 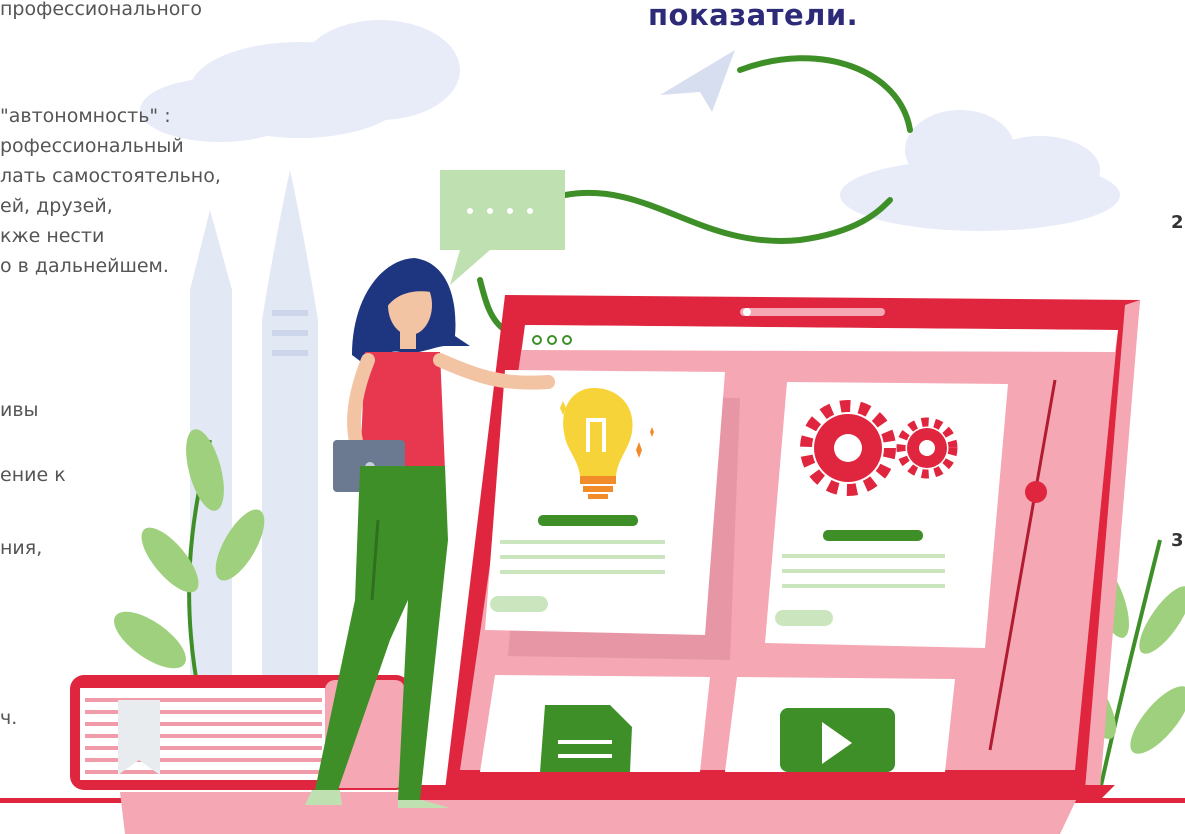 What do you see at coordinates (586, 738) in the screenshot?
I see `document-icon` at bounding box center [586, 738].